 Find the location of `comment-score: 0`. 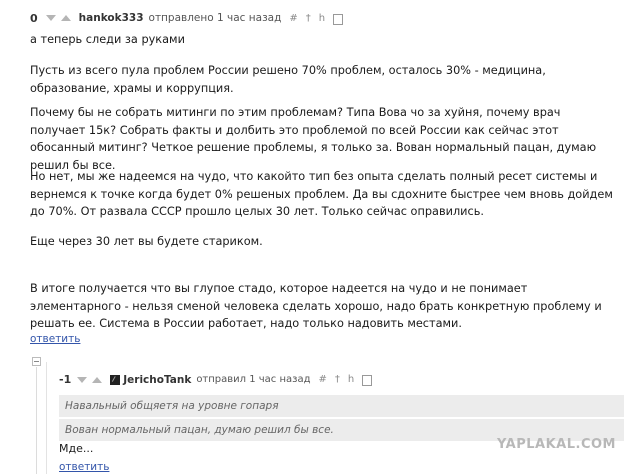

comment-score: 0 is located at coordinates (34, 18).